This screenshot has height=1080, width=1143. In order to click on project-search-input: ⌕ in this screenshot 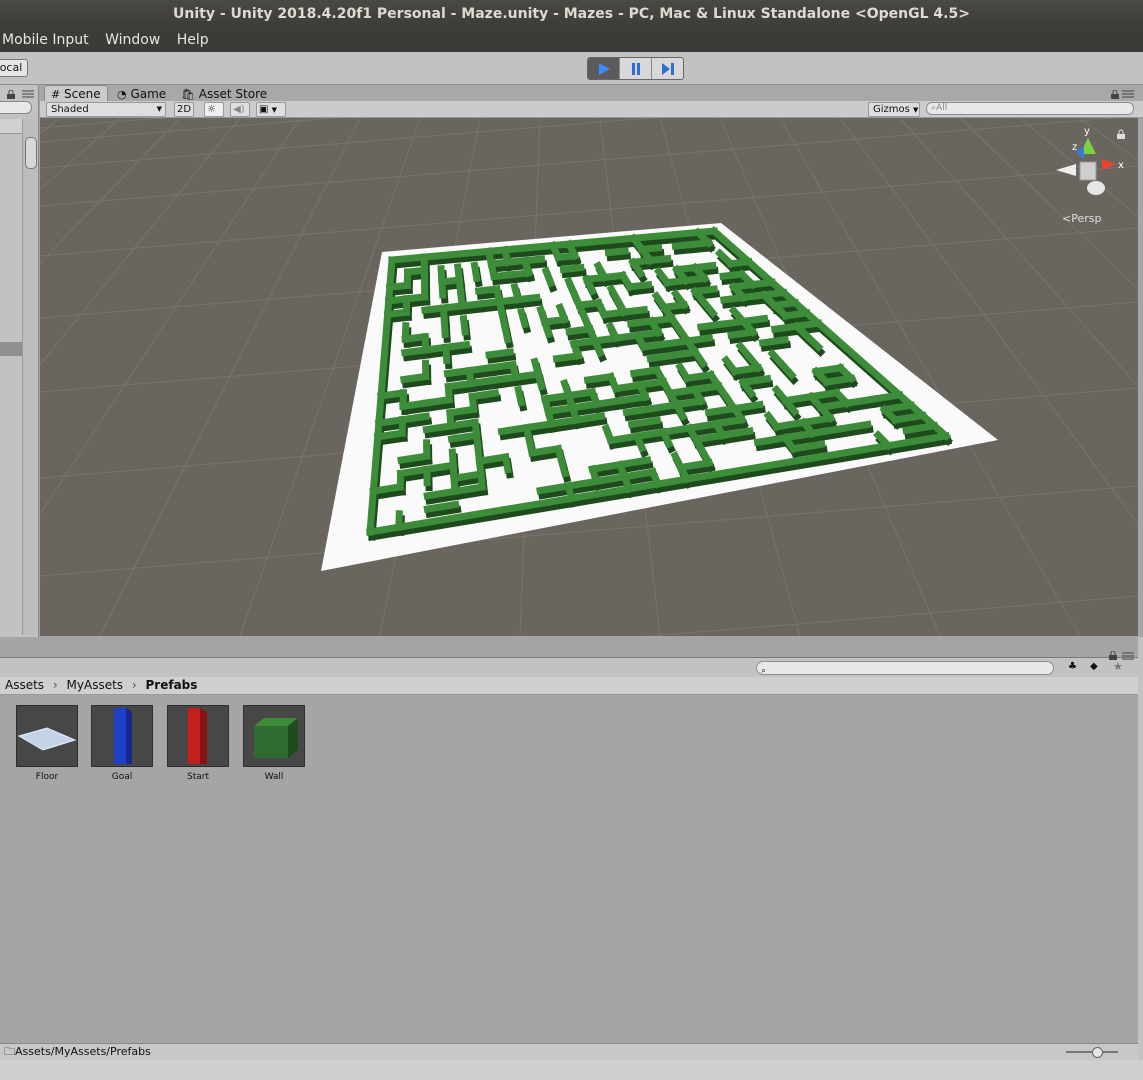, I will do `click(905, 668)`.